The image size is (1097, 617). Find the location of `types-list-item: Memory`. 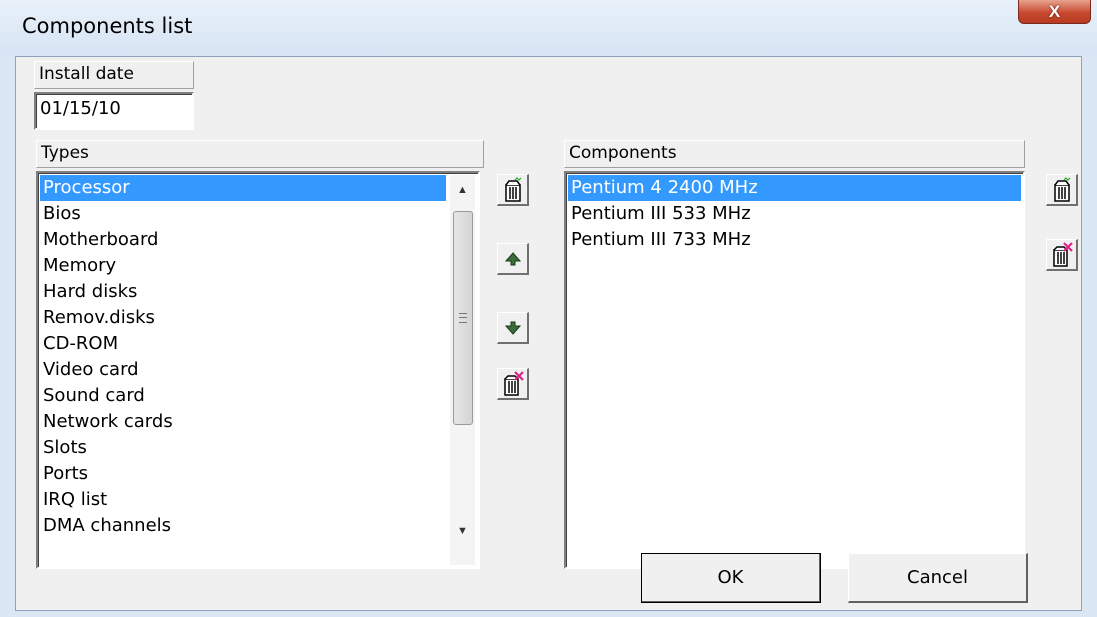

types-list-item: Memory is located at coordinates (243, 266).